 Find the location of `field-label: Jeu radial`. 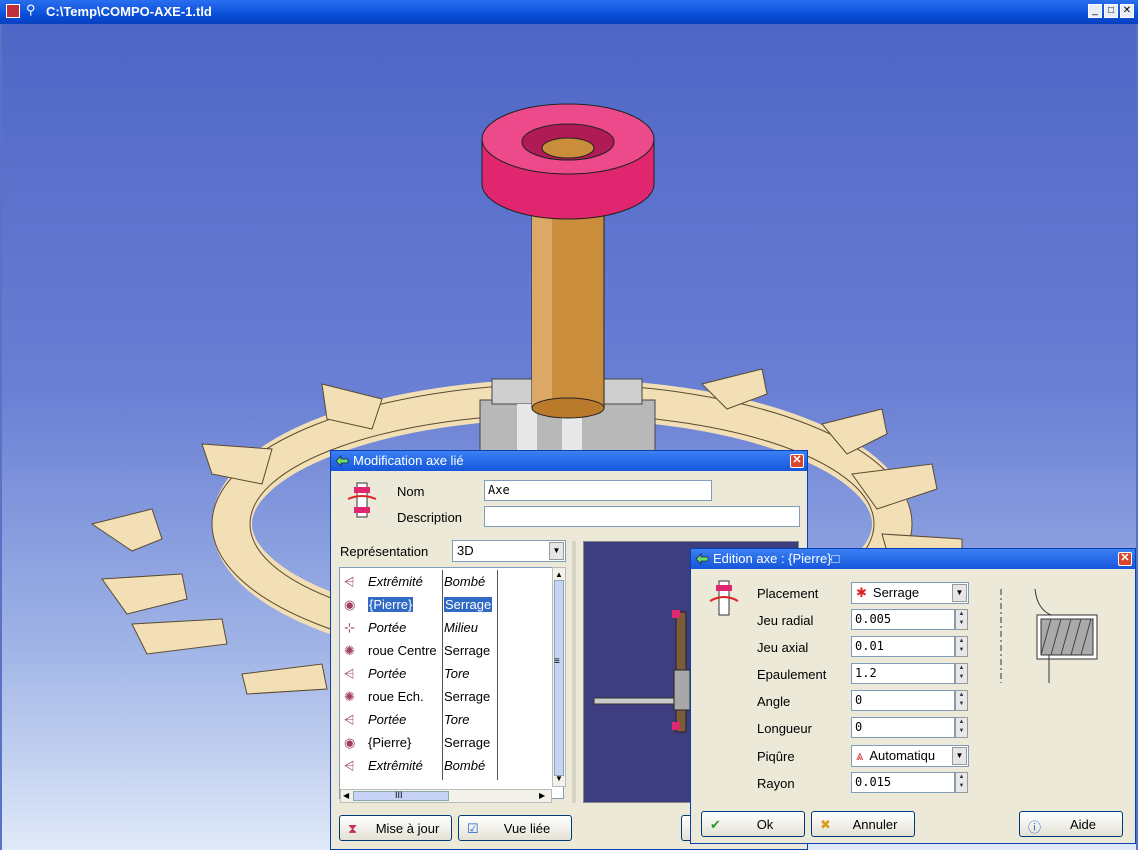

field-label: Jeu radial is located at coordinates (785, 620).